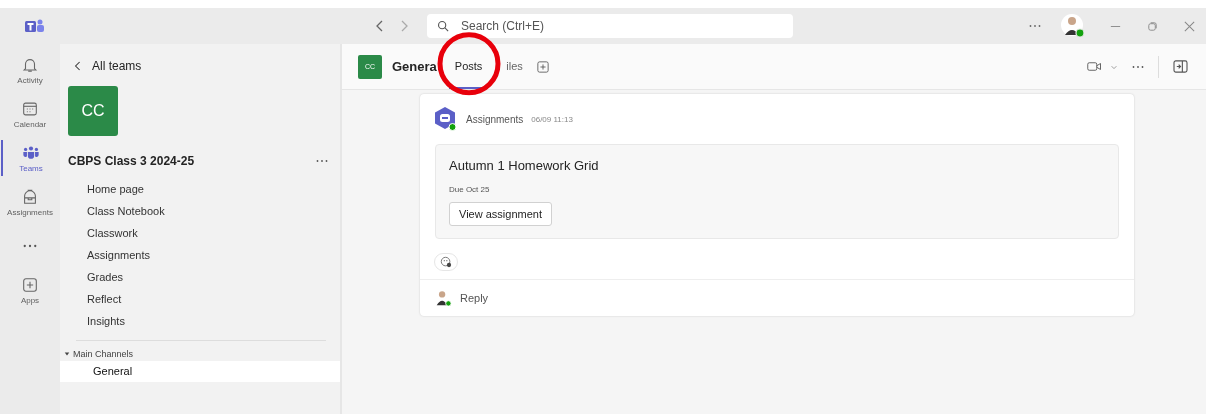 The height and width of the screenshot is (414, 1206). Describe the element at coordinates (470, 189) in the screenshot. I see `due-date: Due Oct 25` at that location.